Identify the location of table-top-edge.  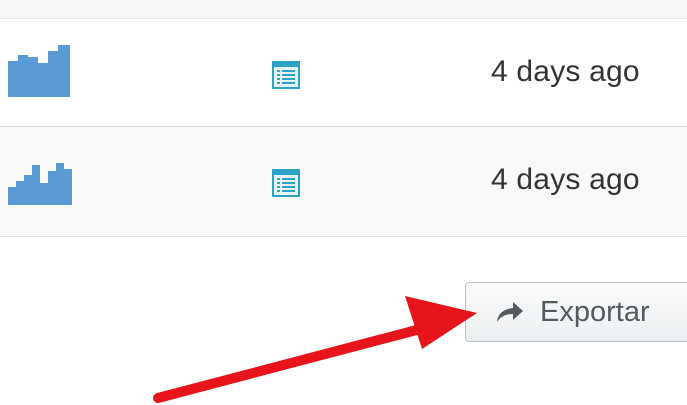
(343, 9).